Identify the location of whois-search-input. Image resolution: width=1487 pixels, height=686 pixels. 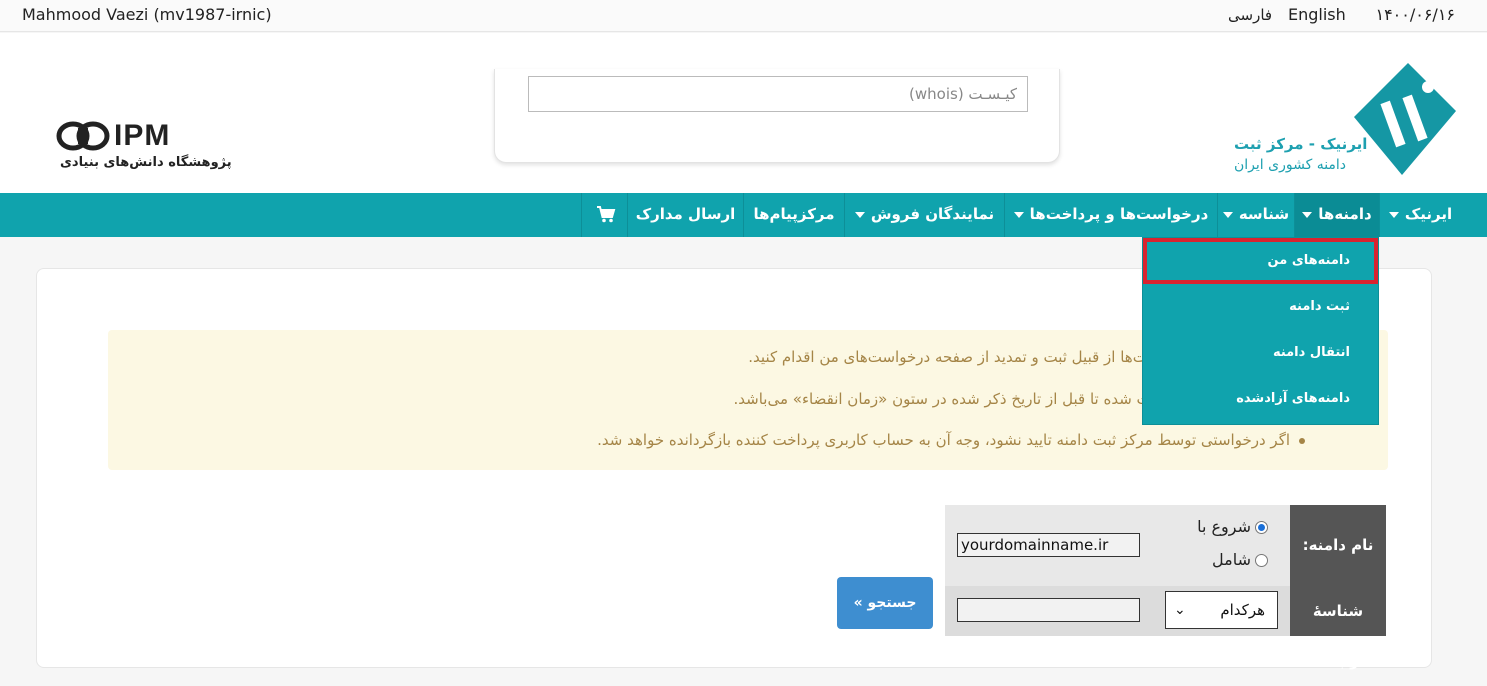
(778, 94).